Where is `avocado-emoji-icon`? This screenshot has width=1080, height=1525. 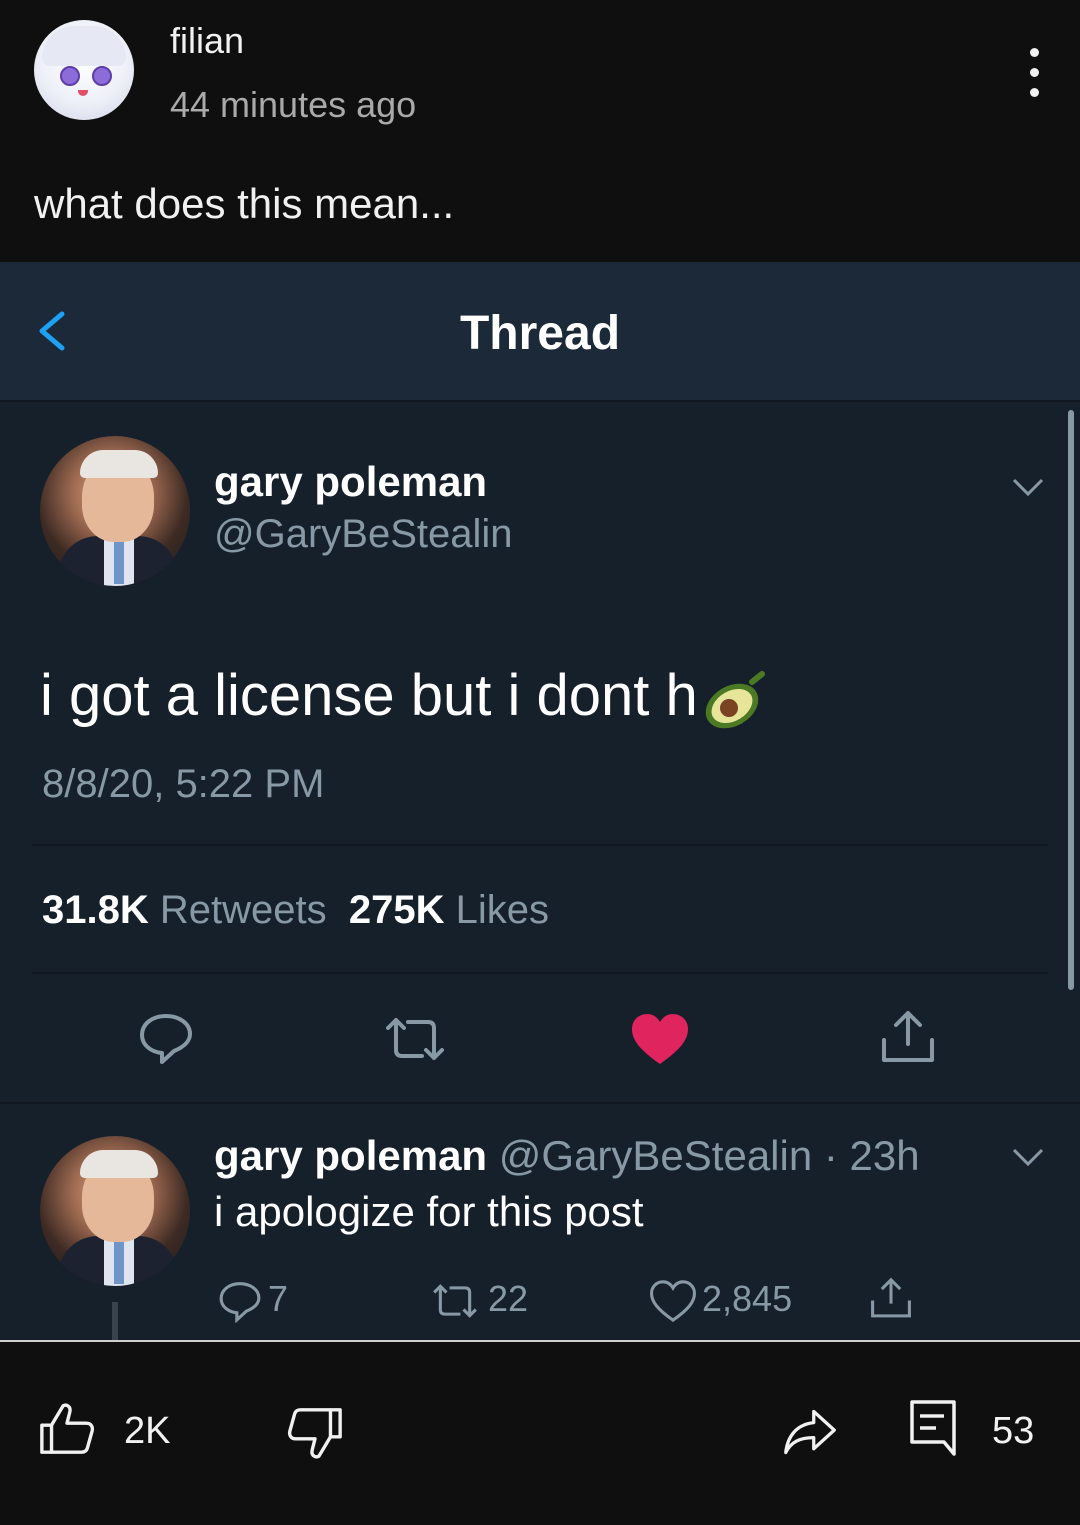 avocado-emoji-icon is located at coordinates (735, 699).